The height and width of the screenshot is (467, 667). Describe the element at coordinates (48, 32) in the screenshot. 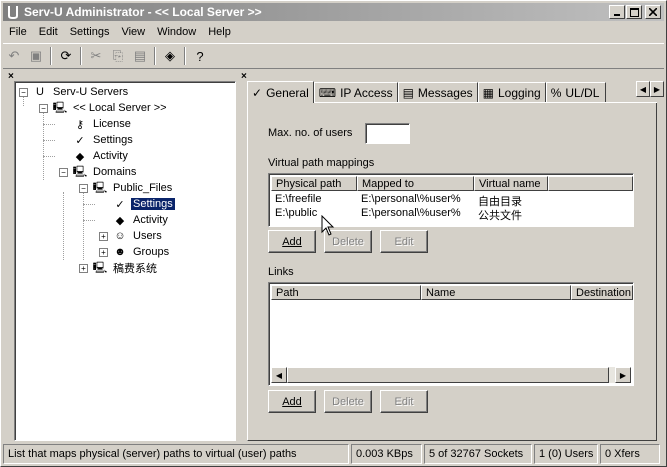

I see `menu-edit: Edit` at that location.